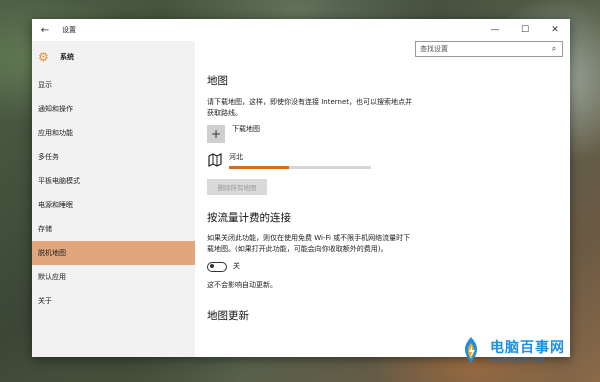 The height and width of the screenshot is (382, 600). Describe the element at coordinates (525, 30) in the screenshot. I see `maximize-button: ☐` at that location.